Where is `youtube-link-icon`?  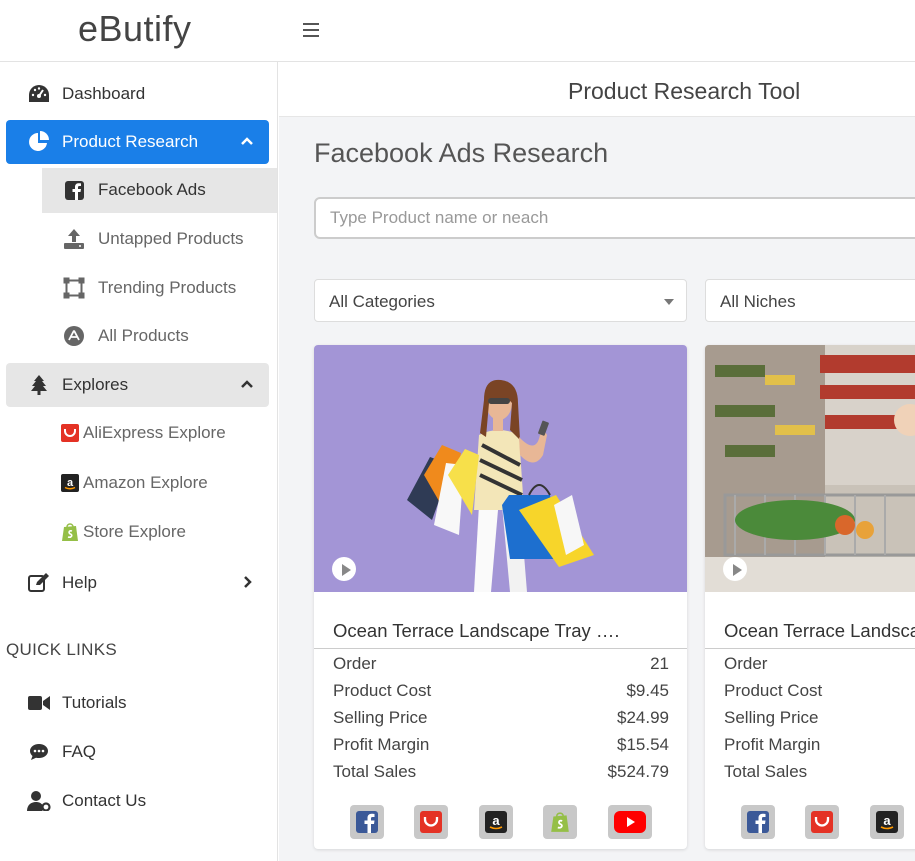 youtube-link-icon is located at coordinates (630, 822).